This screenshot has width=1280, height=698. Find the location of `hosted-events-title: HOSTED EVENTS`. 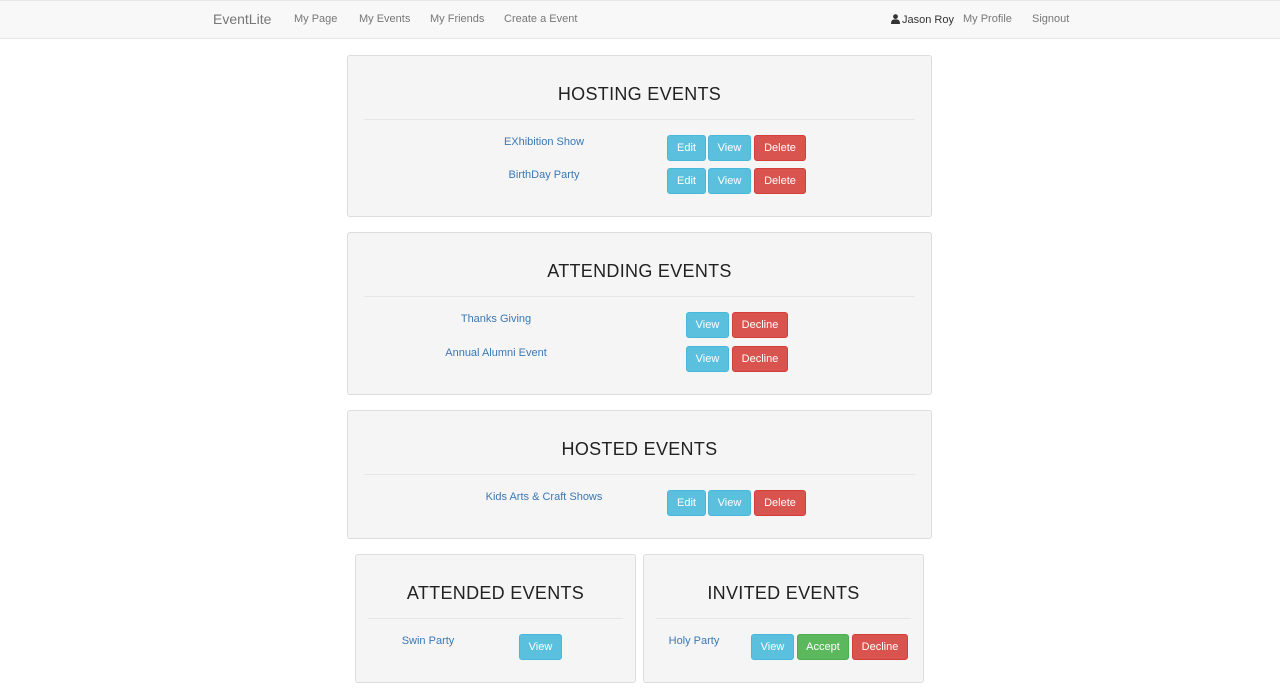

hosted-events-title: HOSTED EVENTS is located at coordinates (639, 449).